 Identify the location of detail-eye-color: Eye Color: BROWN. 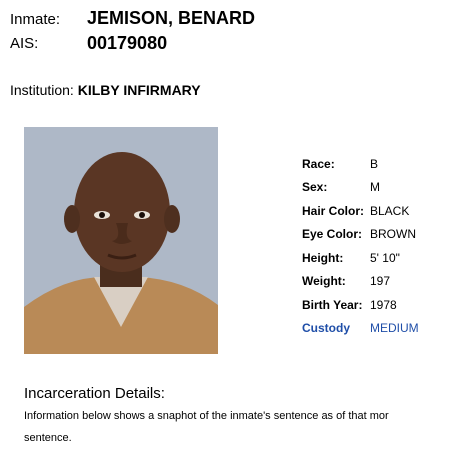
(360, 235).